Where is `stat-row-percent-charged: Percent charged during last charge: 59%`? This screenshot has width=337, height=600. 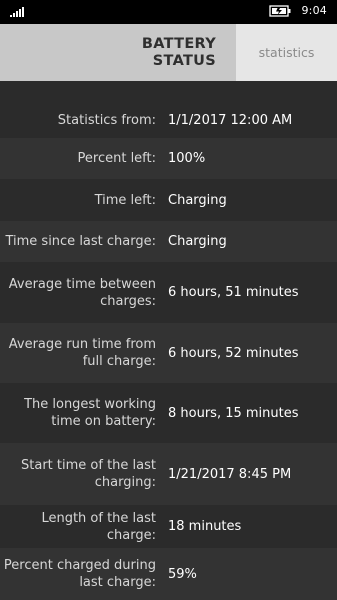 stat-row-percent-charged: Percent charged during last charge: 59% is located at coordinates (168, 574).